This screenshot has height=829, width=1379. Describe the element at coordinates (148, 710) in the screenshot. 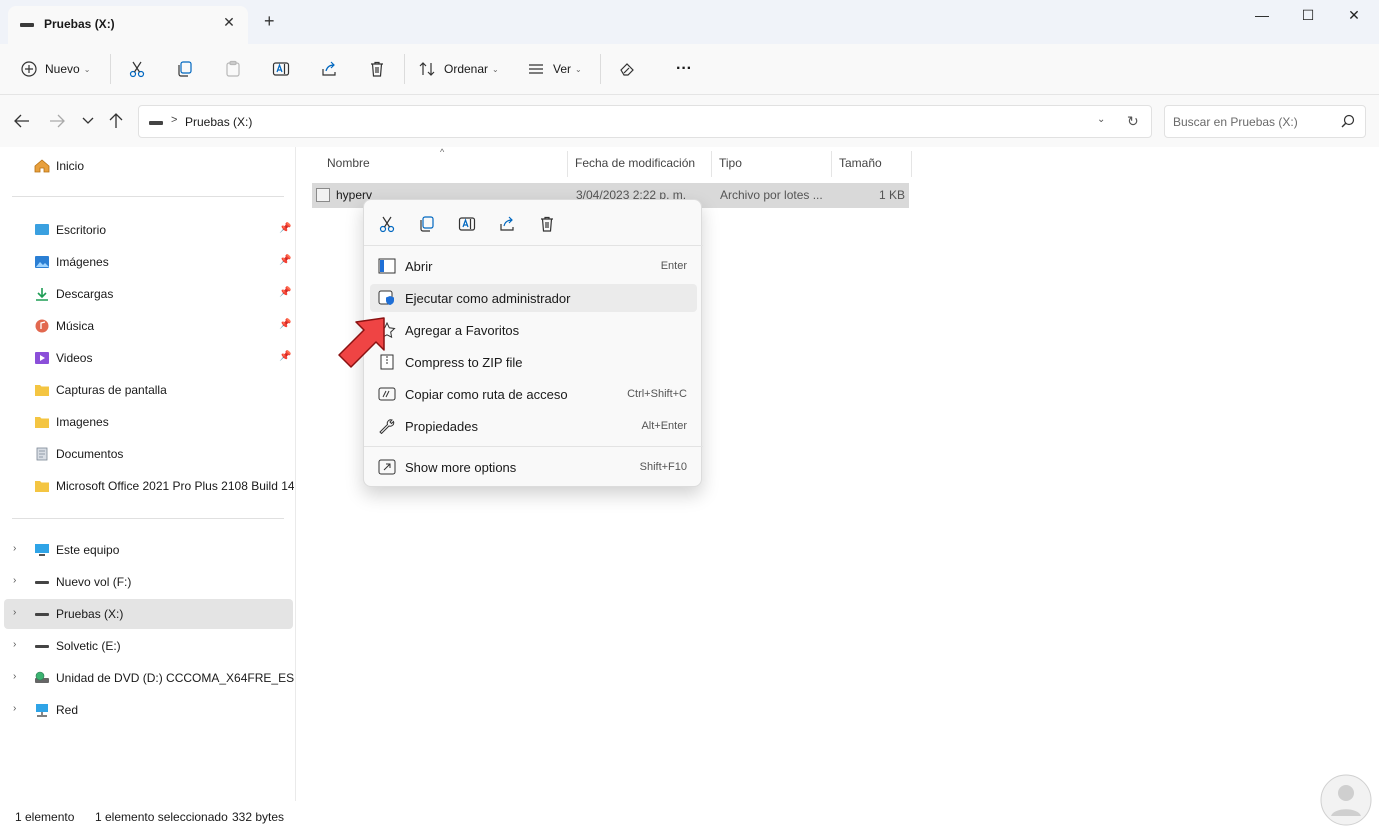

I see `sidebar-item-network: › Red` at that location.